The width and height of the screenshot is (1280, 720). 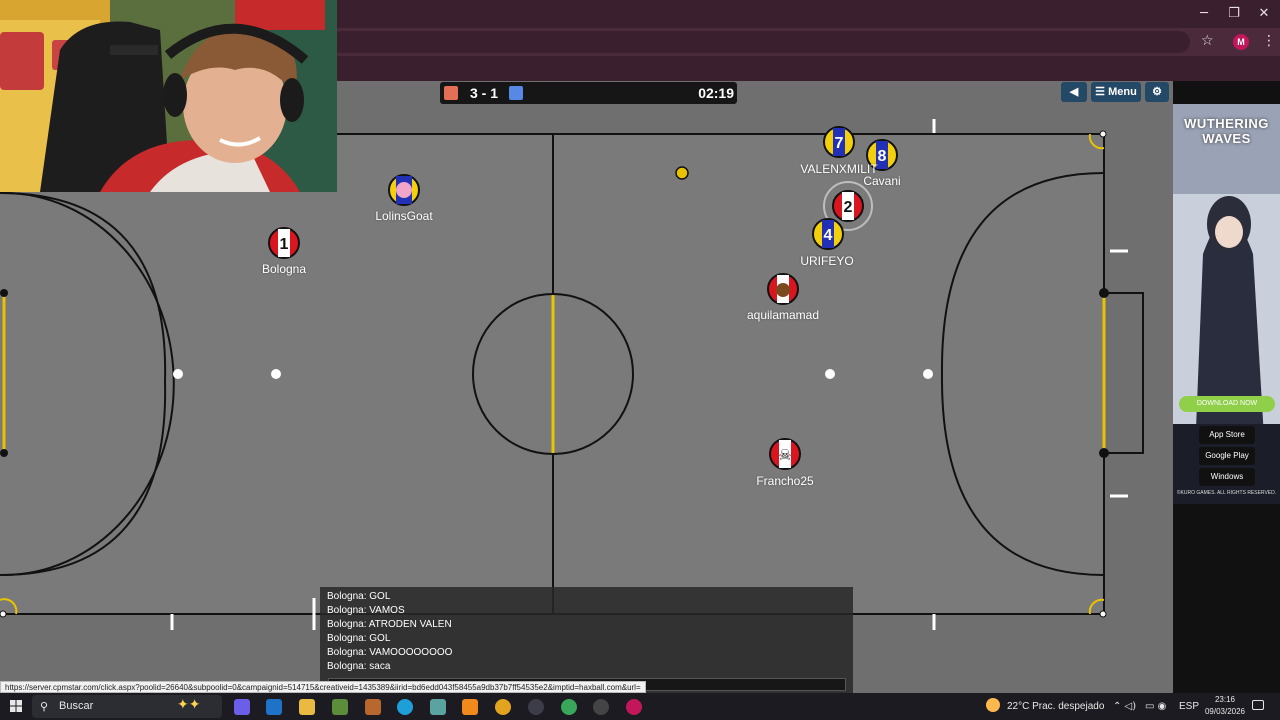 I want to click on webcam-image, so click(x=168, y=96).